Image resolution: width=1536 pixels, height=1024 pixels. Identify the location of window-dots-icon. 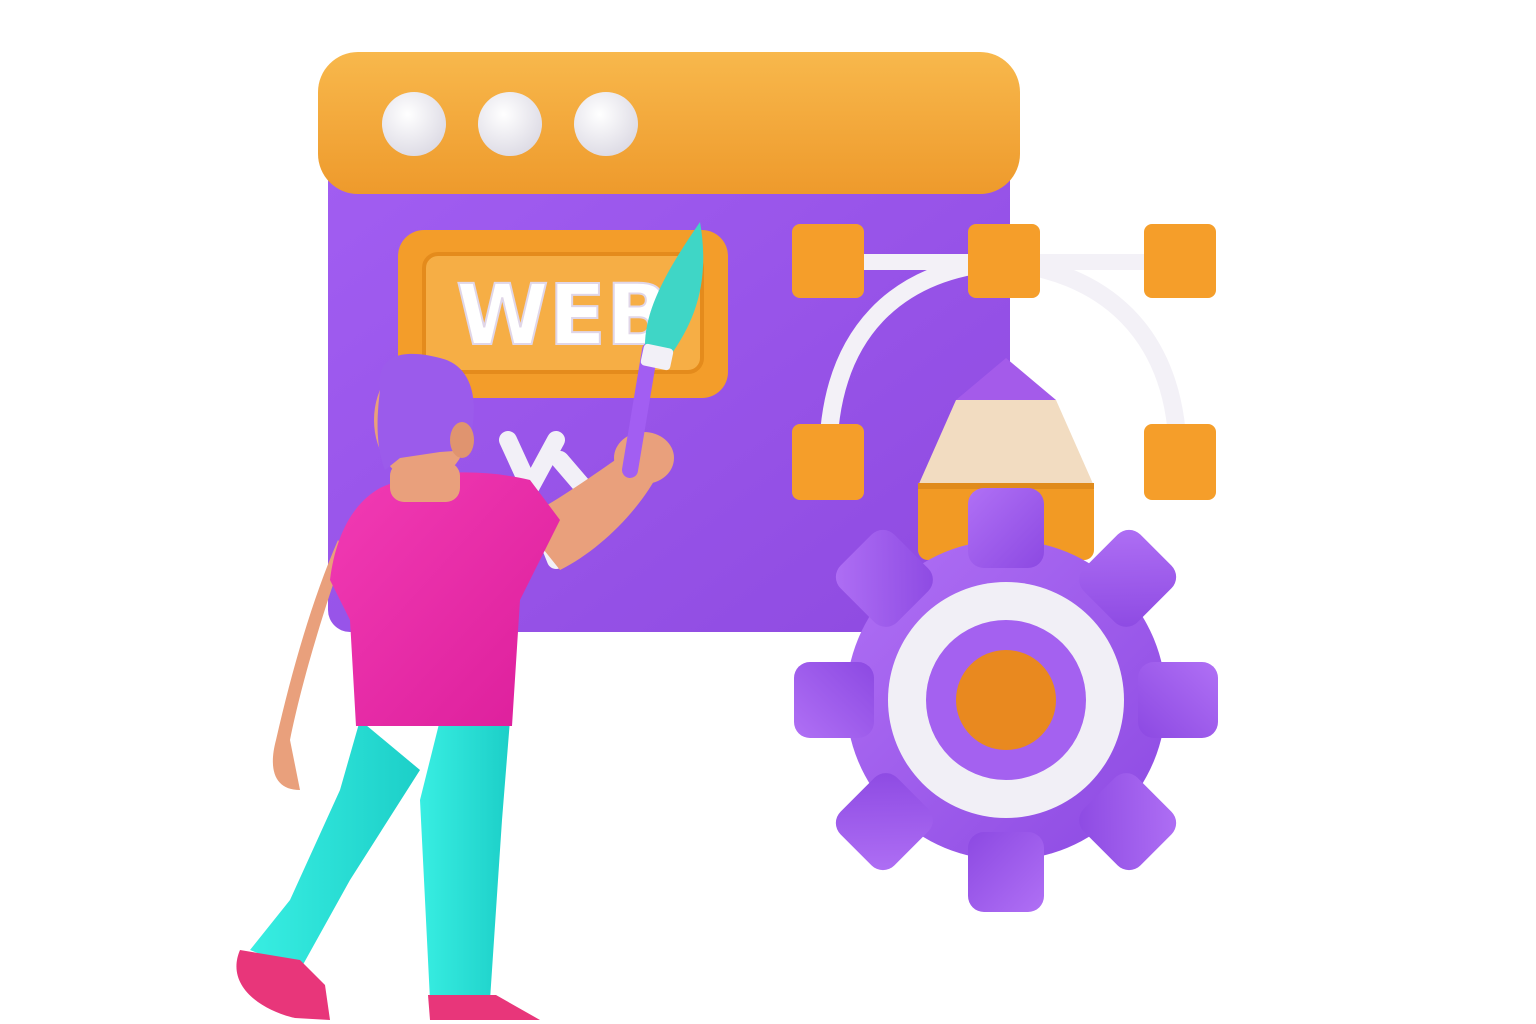
(510, 124).